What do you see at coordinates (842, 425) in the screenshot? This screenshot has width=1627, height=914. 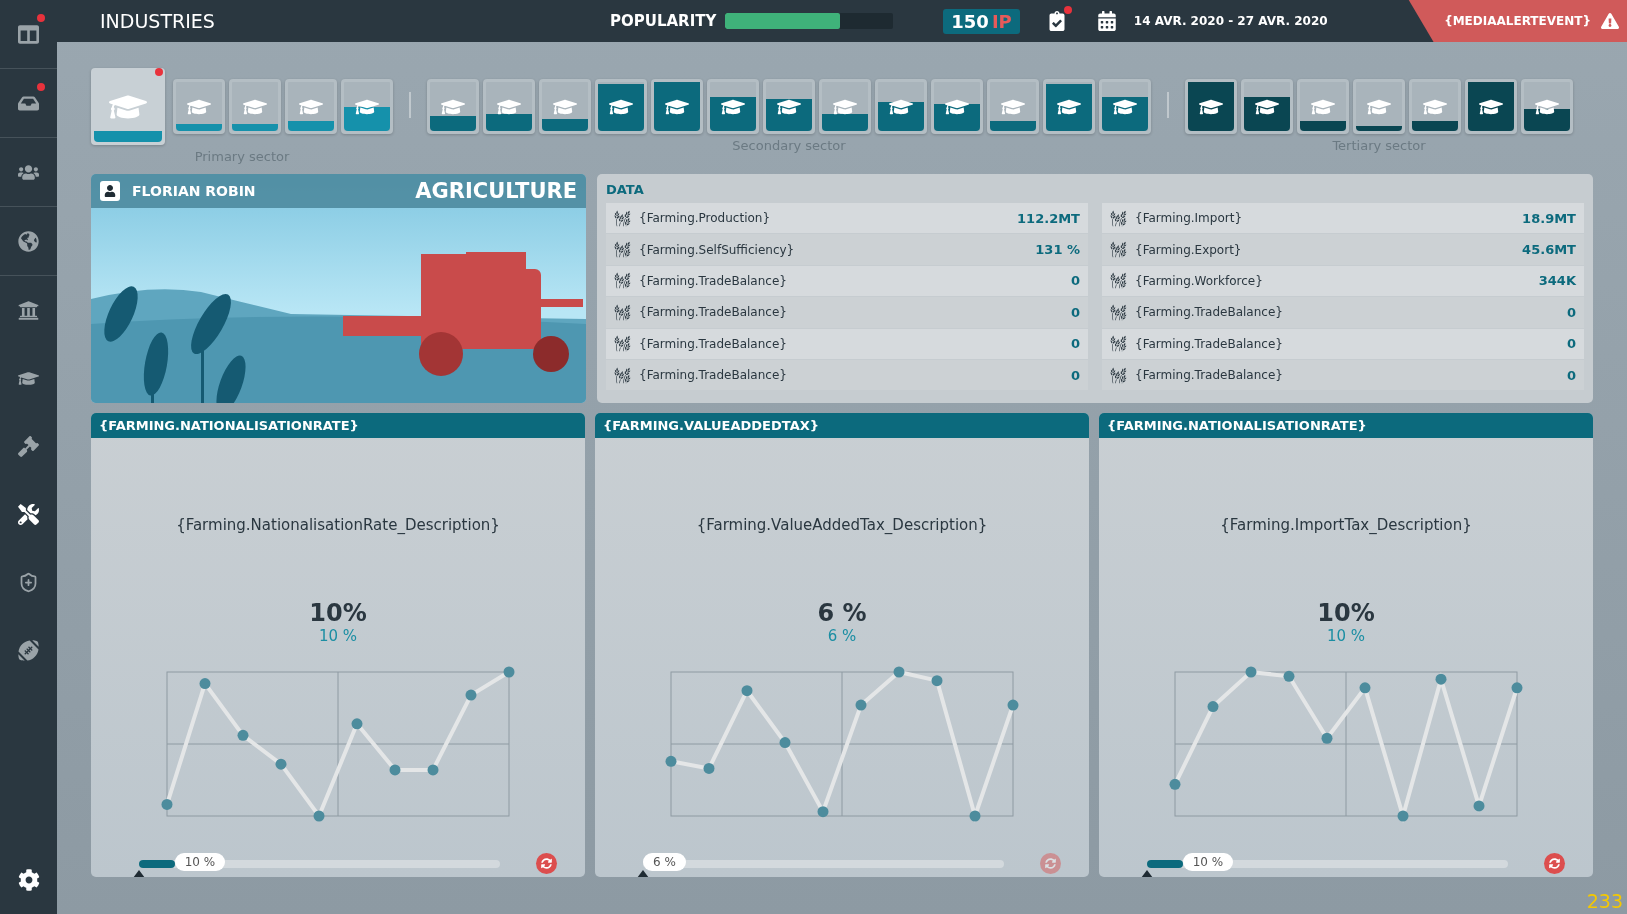 I see `policy-title: {FARMING.VALUEADDEDTAX}` at bounding box center [842, 425].